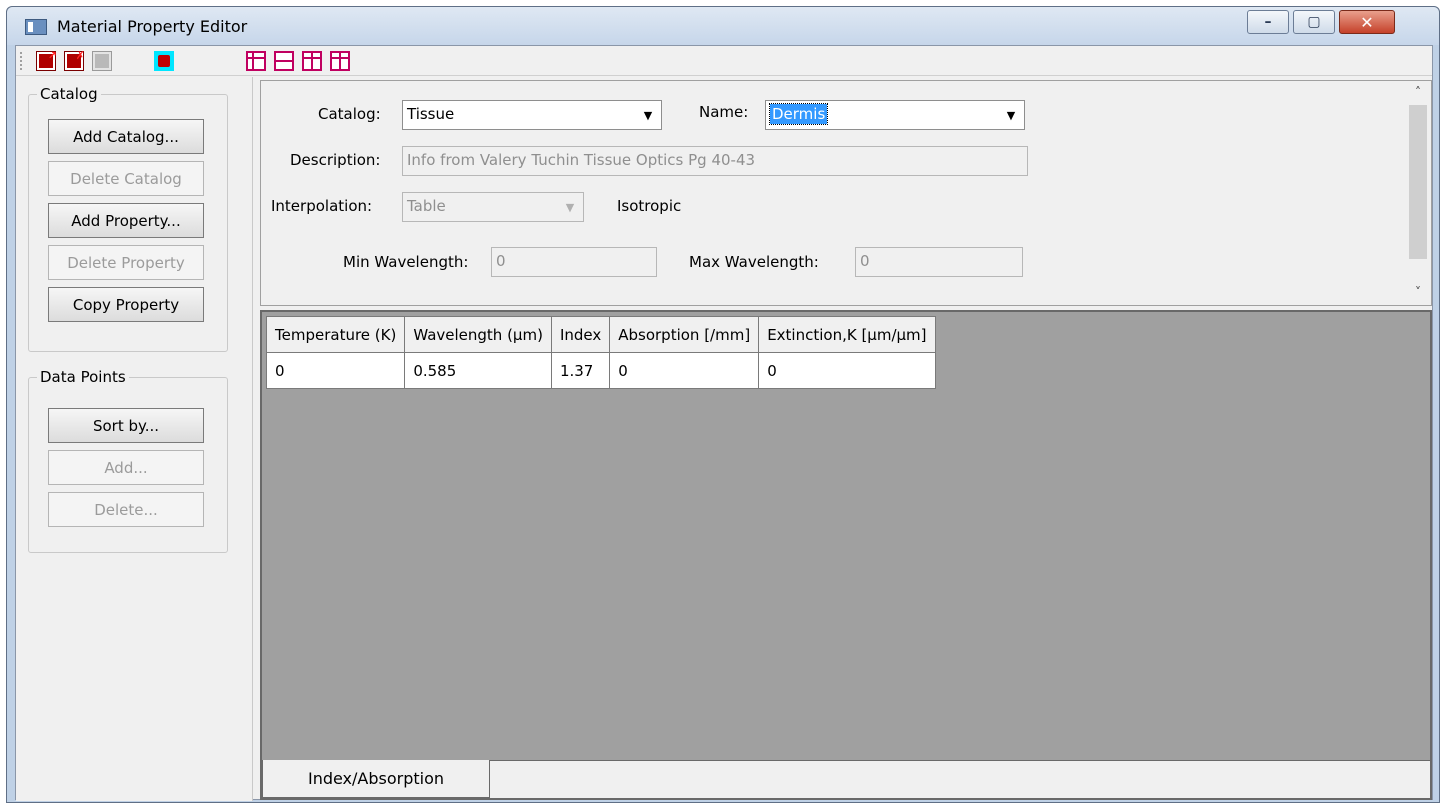 Image resolution: width=1447 pixels, height=806 pixels. Describe the element at coordinates (21, 61) in the screenshot. I see `toolbar-grip` at that location.